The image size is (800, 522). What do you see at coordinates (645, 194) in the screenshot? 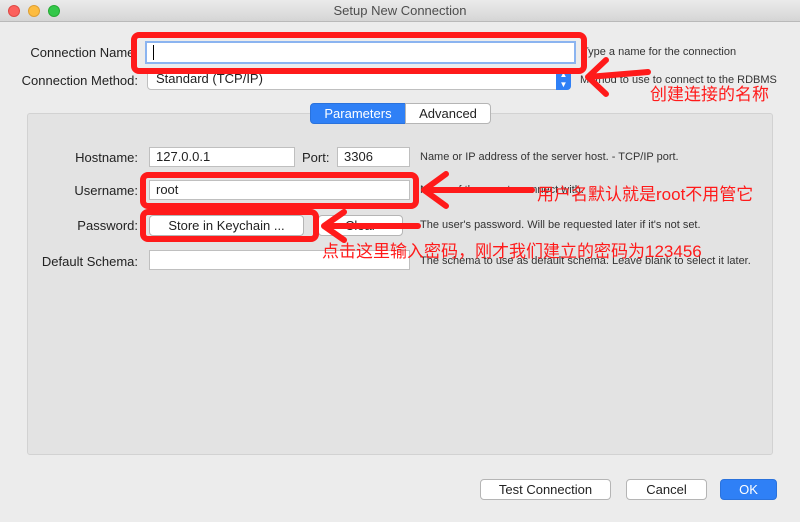
I see `annotation-user-note: 用户名默认就是root不用管它` at bounding box center [645, 194].